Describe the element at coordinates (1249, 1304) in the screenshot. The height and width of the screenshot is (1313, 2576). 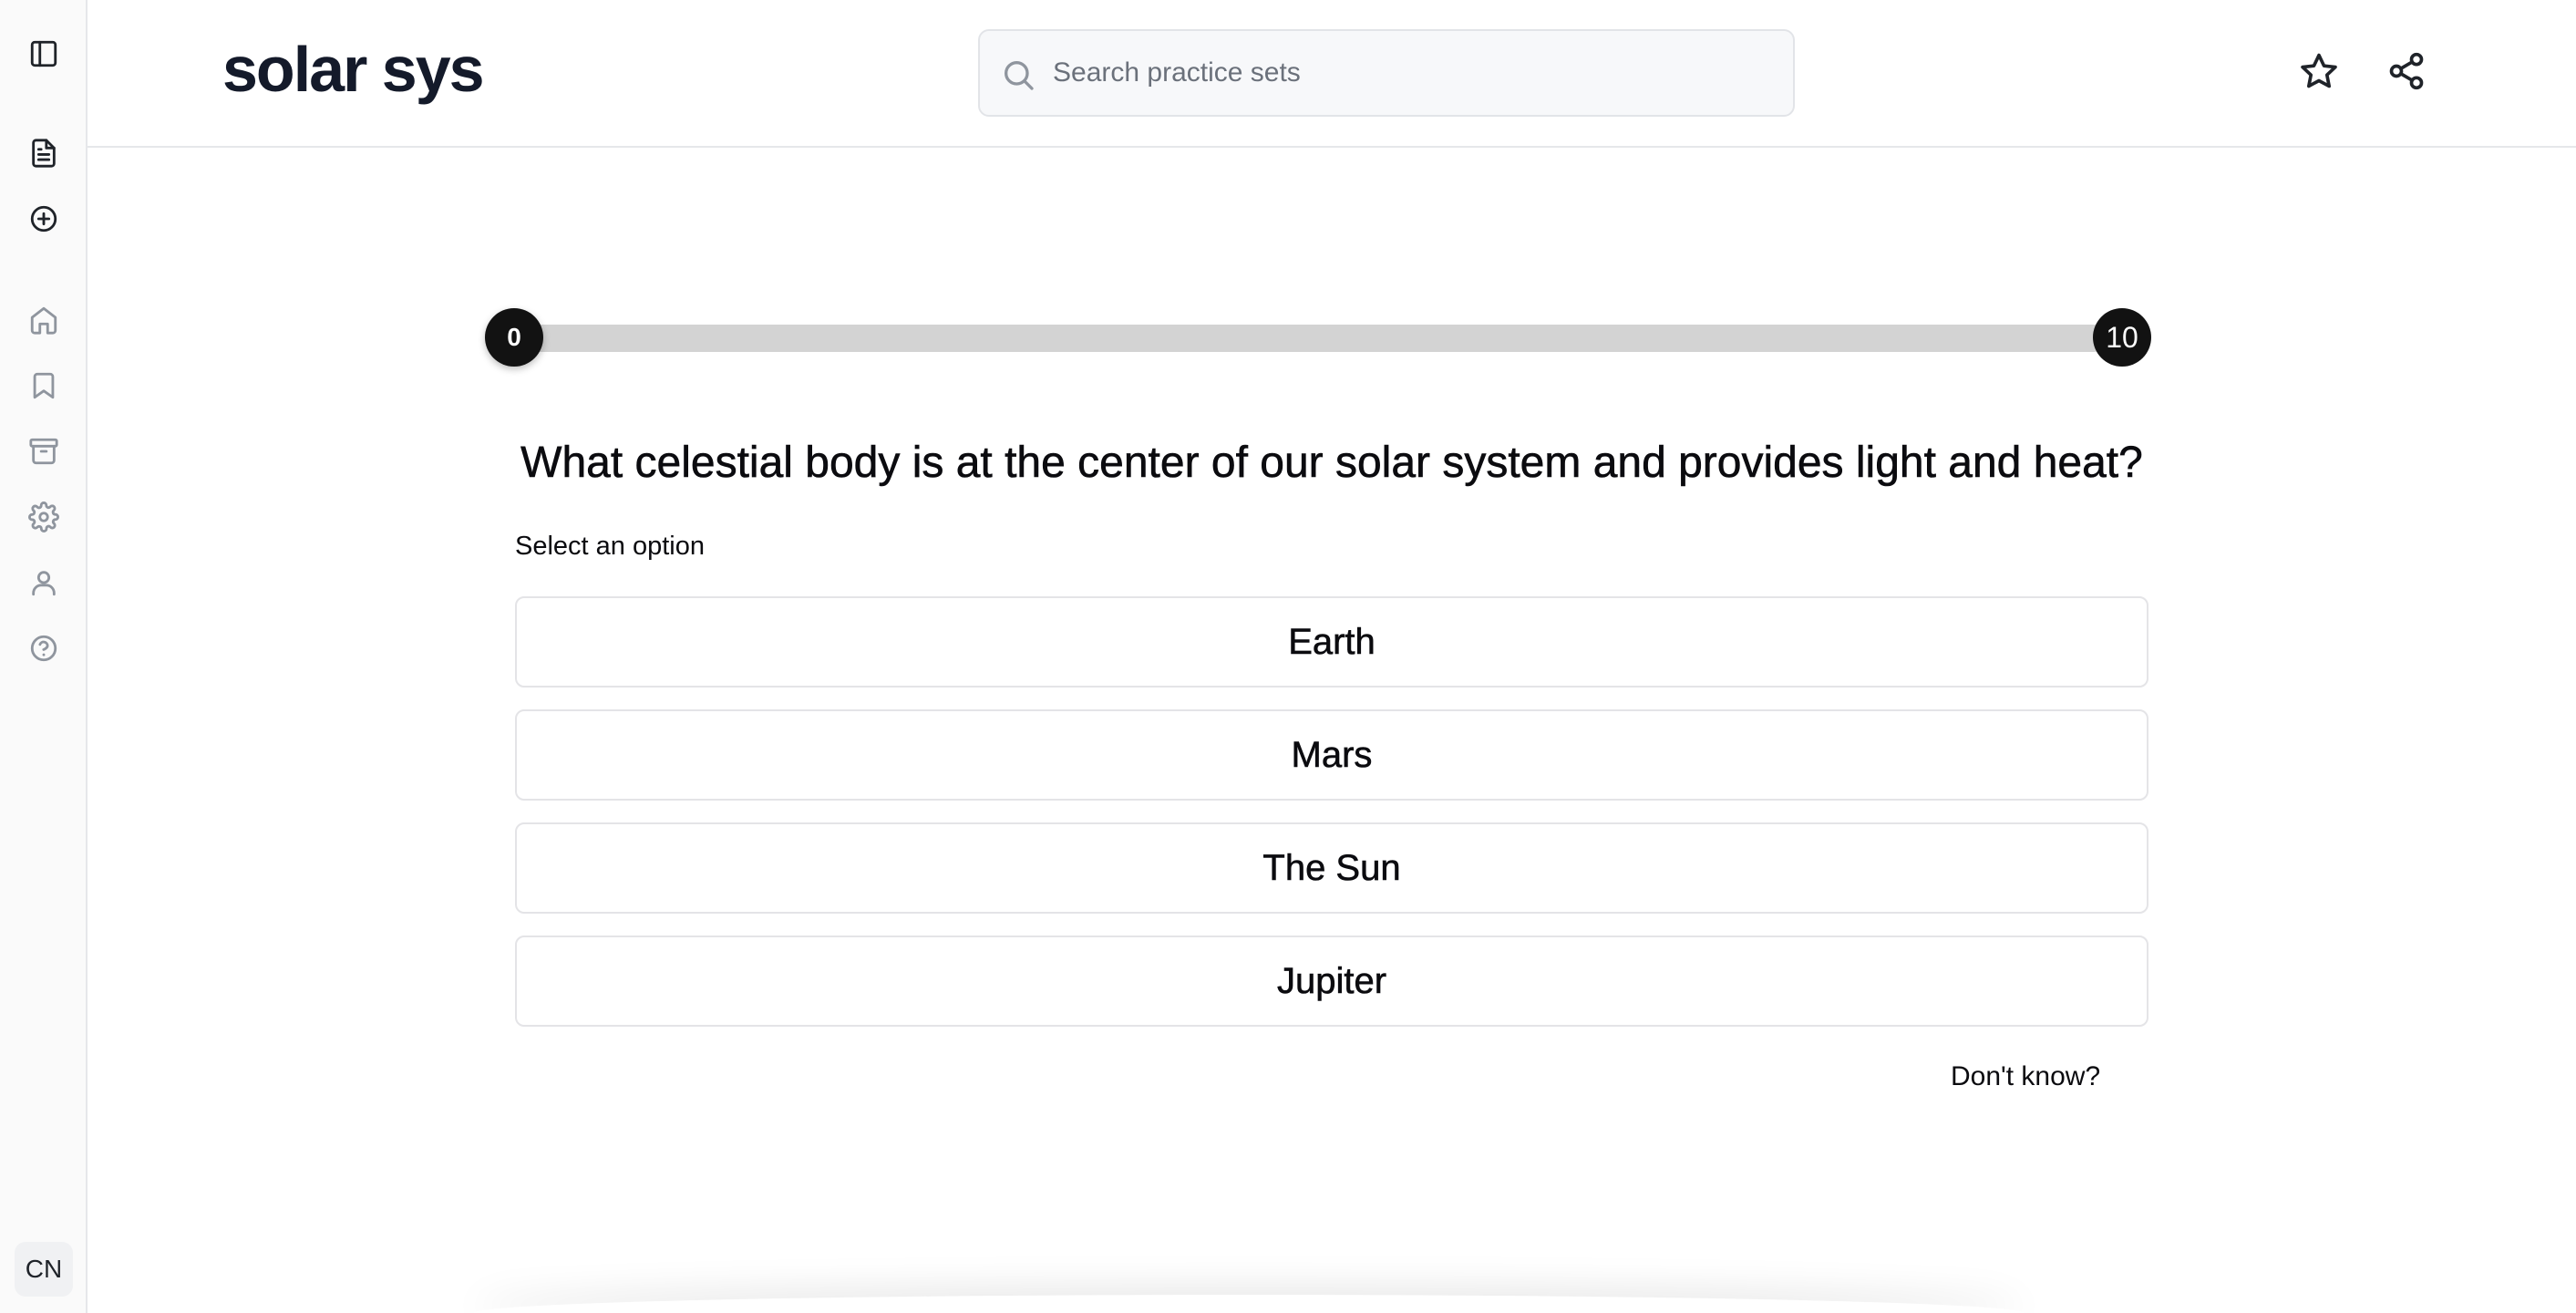
I see `bottom-panel-shadow` at that location.